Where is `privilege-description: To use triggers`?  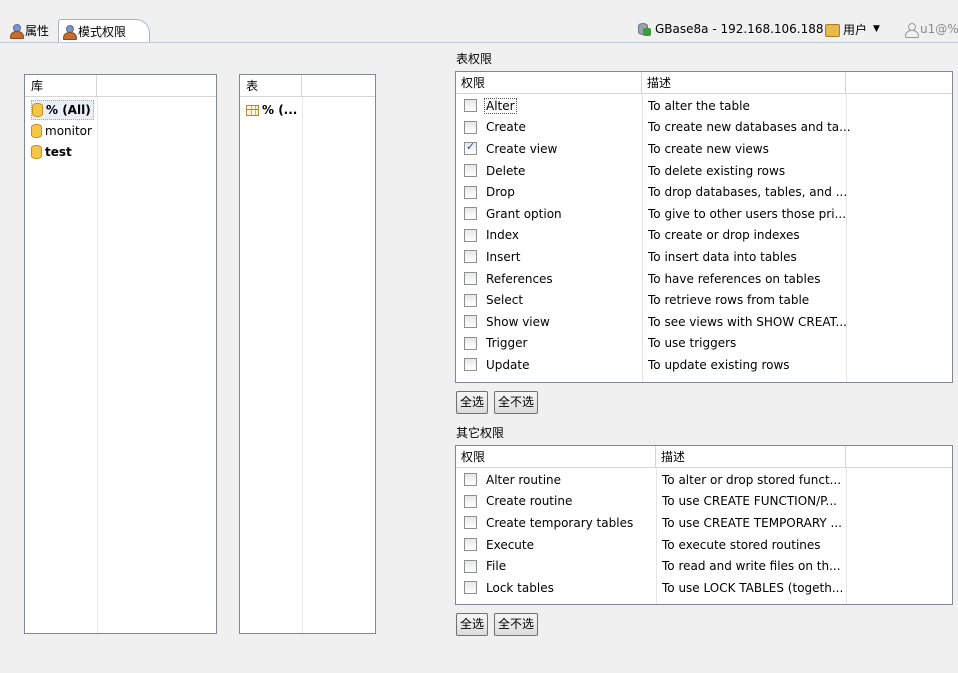 privilege-description: To use triggers is located at coordinates (692, 343).